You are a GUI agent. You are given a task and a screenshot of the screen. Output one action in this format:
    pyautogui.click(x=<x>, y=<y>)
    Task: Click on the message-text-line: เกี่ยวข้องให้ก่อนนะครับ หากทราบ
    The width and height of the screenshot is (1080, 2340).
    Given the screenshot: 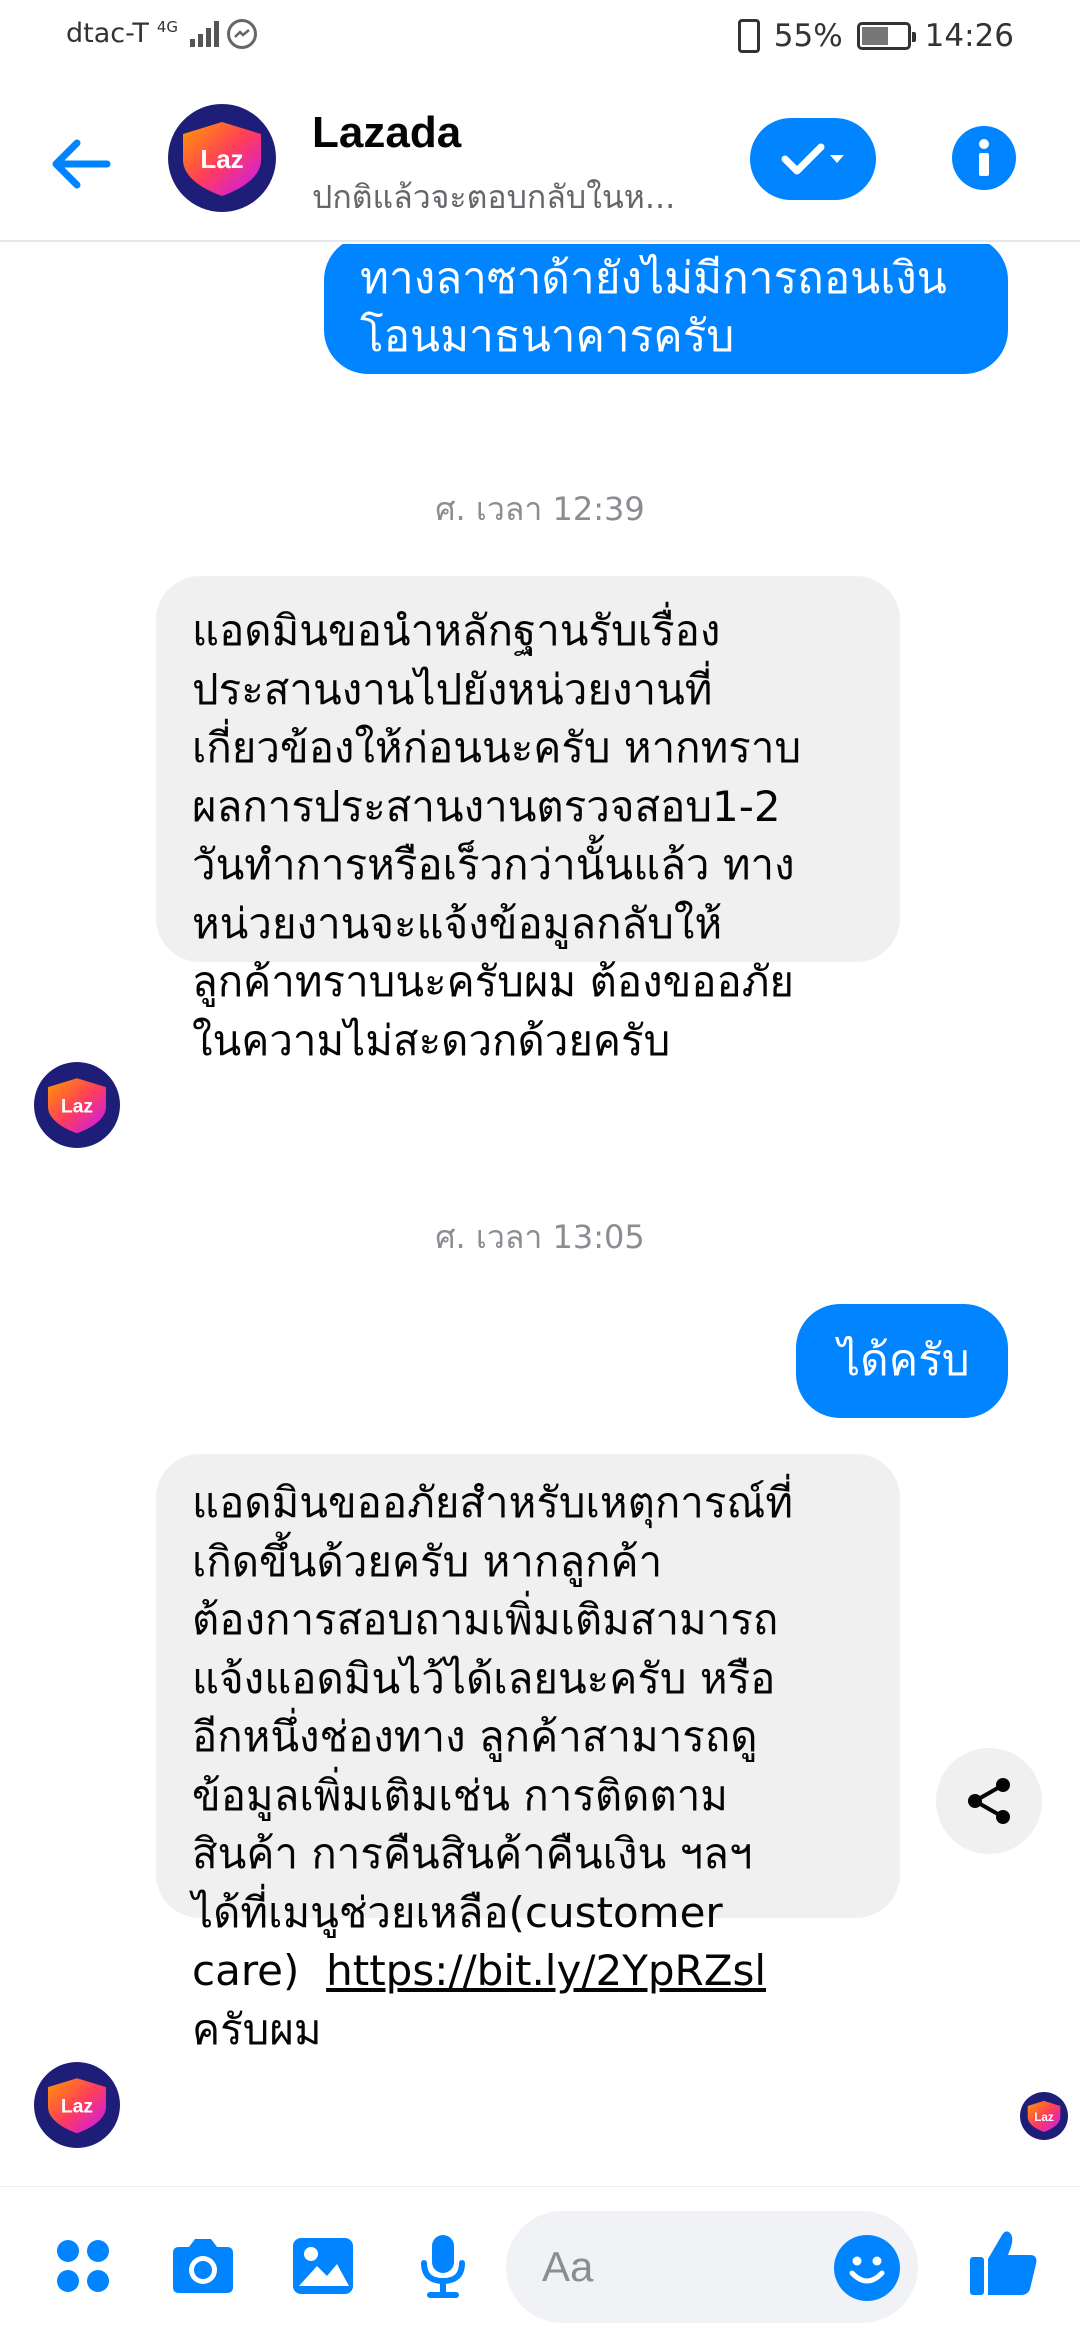 What is the action you would take?
    pyautogui.click(x=497, y=747)
    